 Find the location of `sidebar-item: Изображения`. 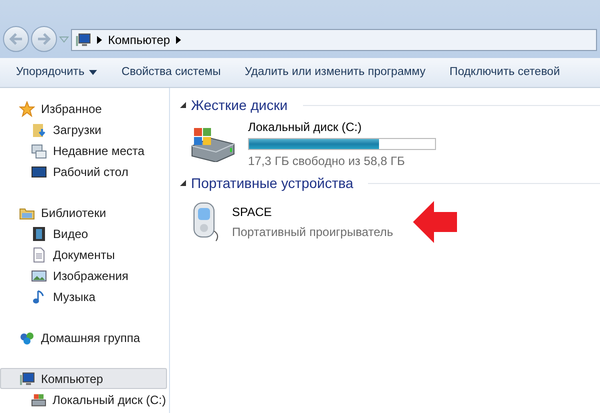

sidebar-item: Изображения is located at coordinates (83, 275).